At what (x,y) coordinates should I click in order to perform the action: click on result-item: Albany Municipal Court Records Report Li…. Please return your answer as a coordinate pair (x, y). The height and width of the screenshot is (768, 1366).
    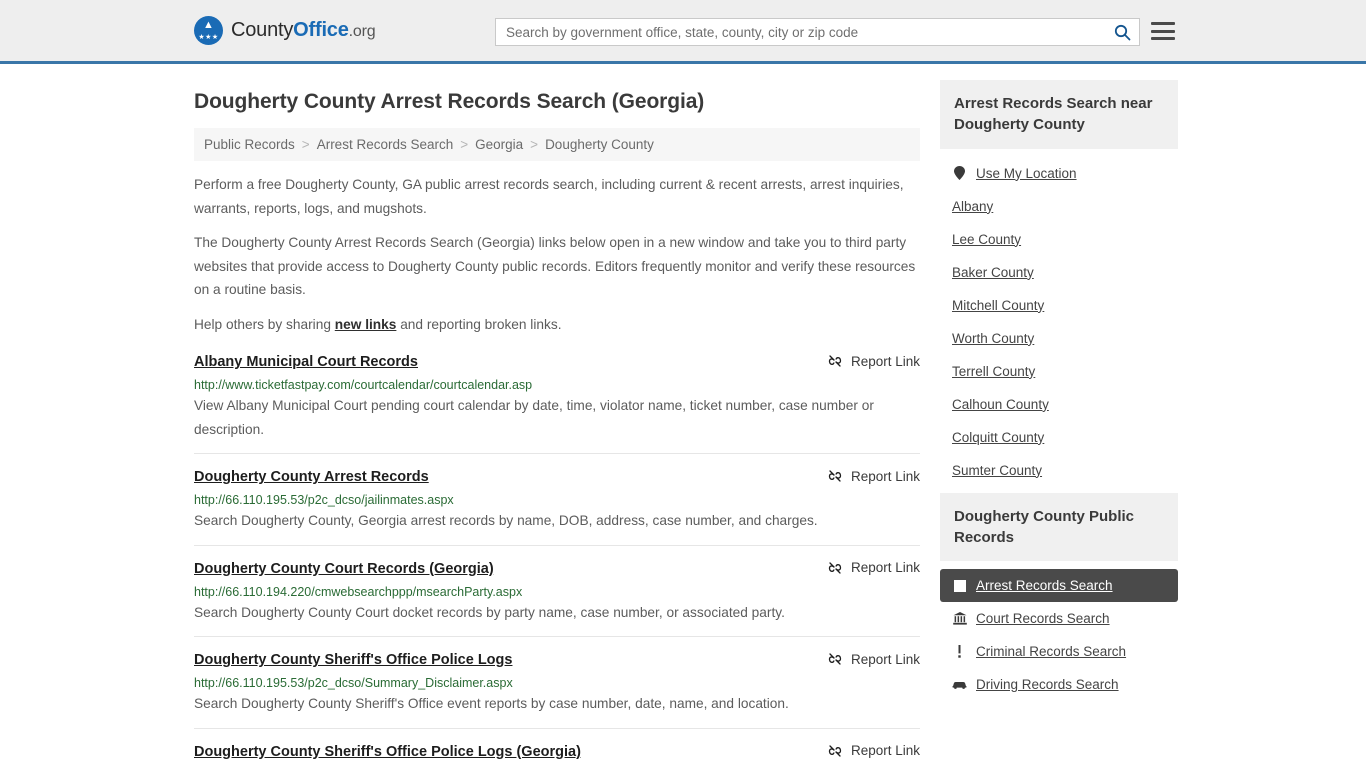
    Looking at the image, I should click on (557, 400).